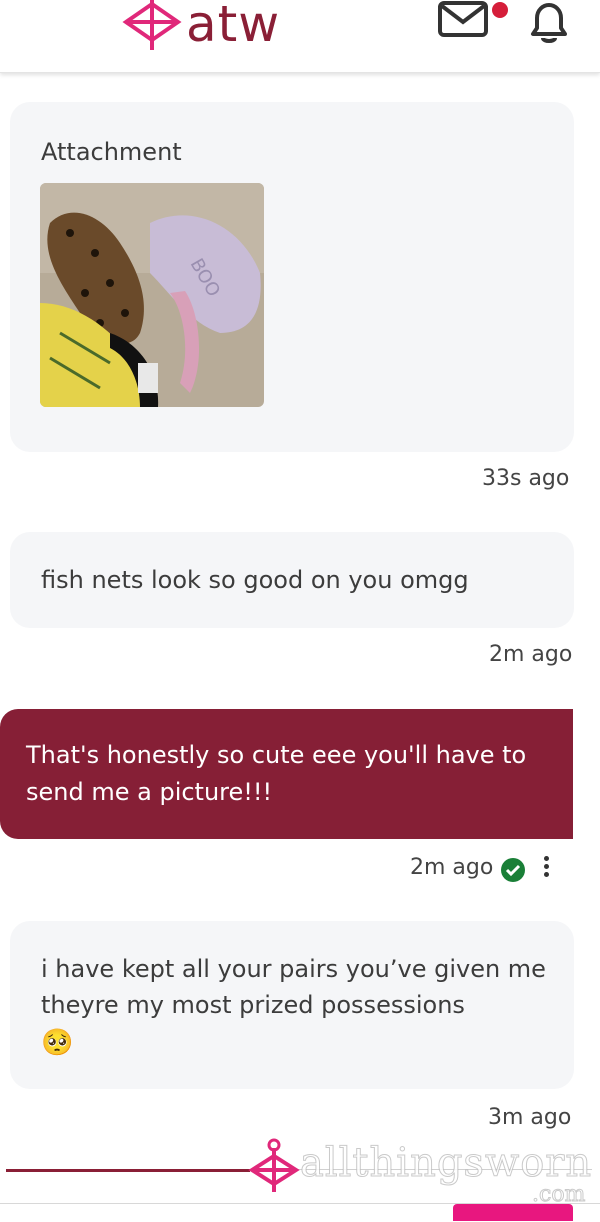 The height and width of the screenshot is (1222, 600). What do you see at coordinates (274, 1165) in the screenshot?
I see `watermark-logo-icon` at bounding box center [274, 1165].